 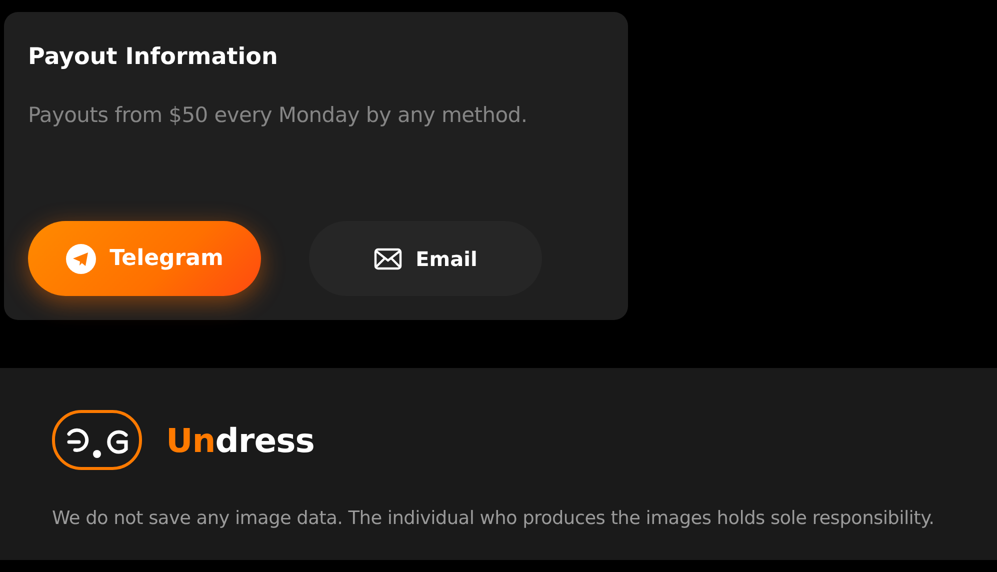 I want to click on brand-name: Undress, so click(x=240, y=440).